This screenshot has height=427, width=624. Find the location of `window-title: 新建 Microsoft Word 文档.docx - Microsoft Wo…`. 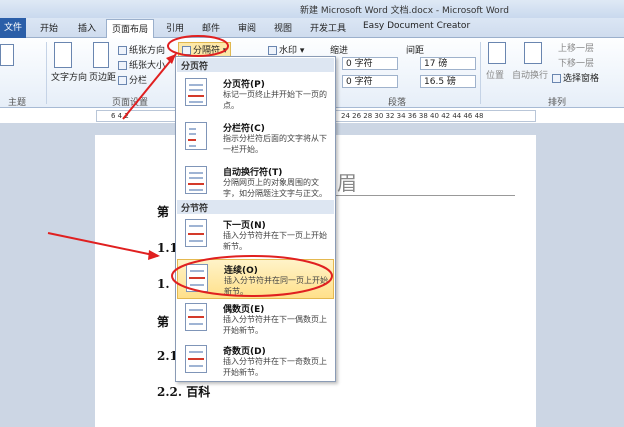

window-title: 新建 Microsoft Word 文档.docx - Microsoft Wo… is located at coordinates (404, 11).